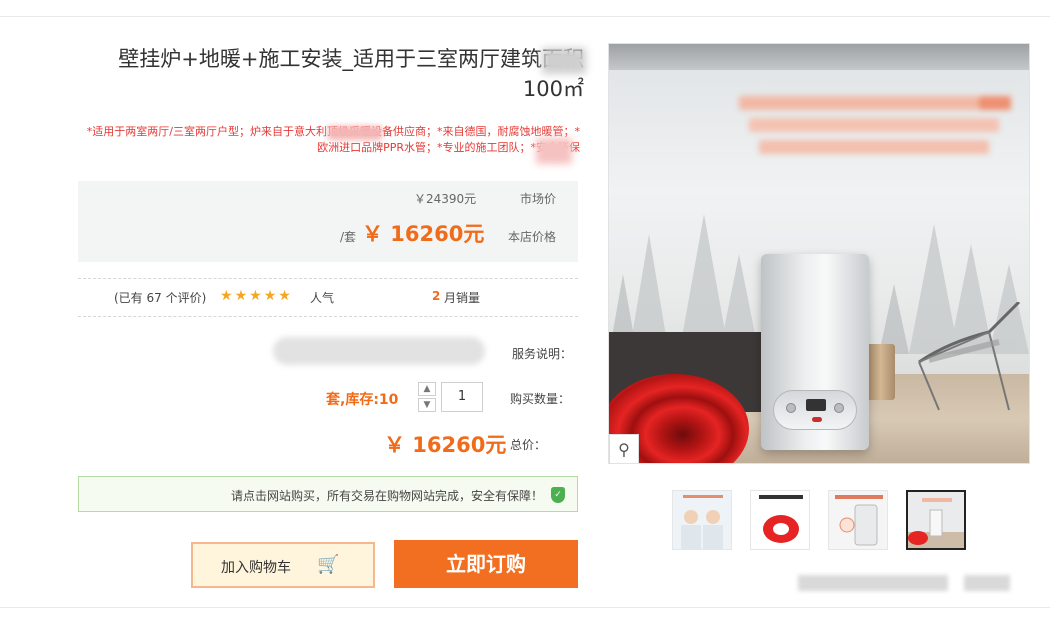 The width and height of the screenshot is (1050, 619). What do you see at coordinates (554, 151) in the screenshot?
I see `blurred-promo-tail` at bounding box center [554, 151].